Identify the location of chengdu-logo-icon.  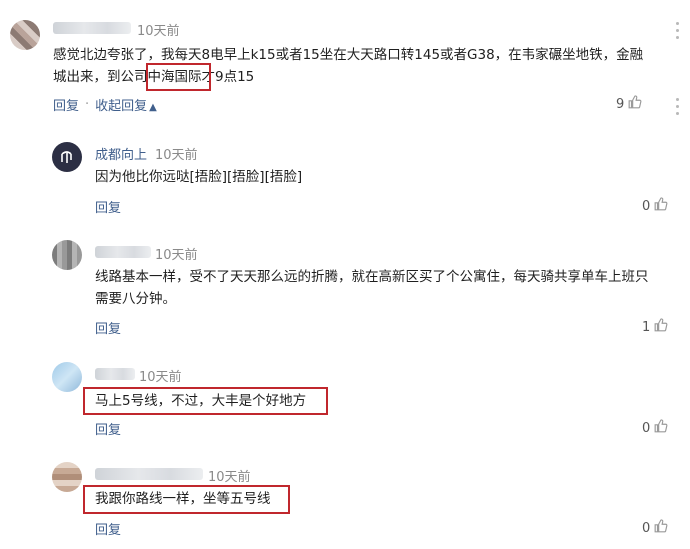
(66, 157).